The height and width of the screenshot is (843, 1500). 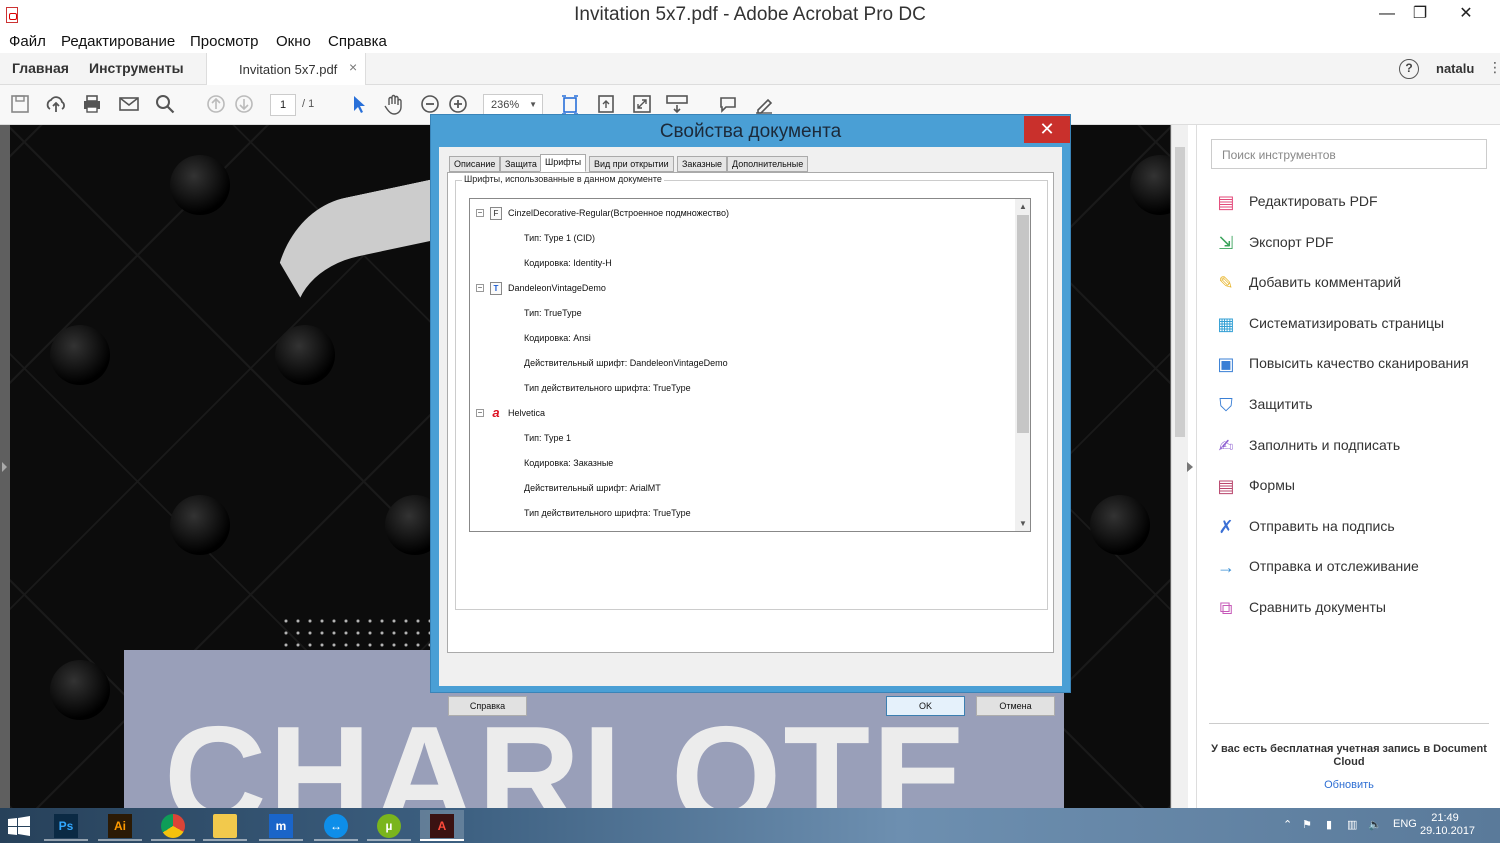 I want to click on scrollbar-thumb, so click(x=1180, y=292).